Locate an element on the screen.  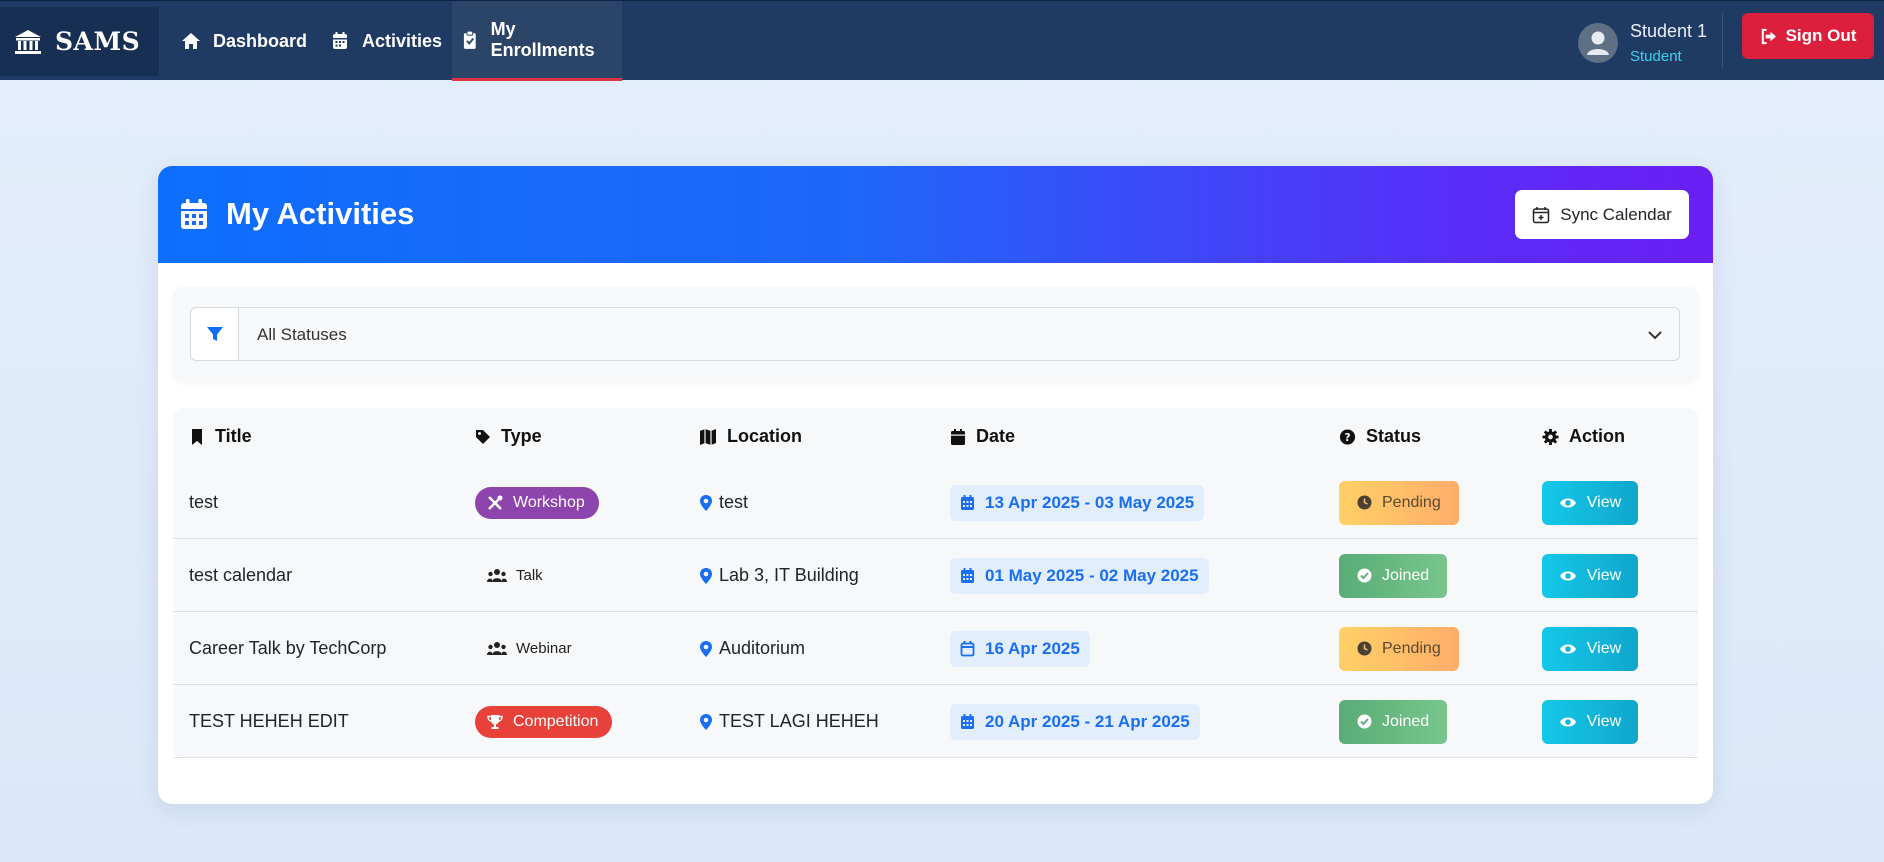
column-header-action: Action is located at coordinates (1583, 436).